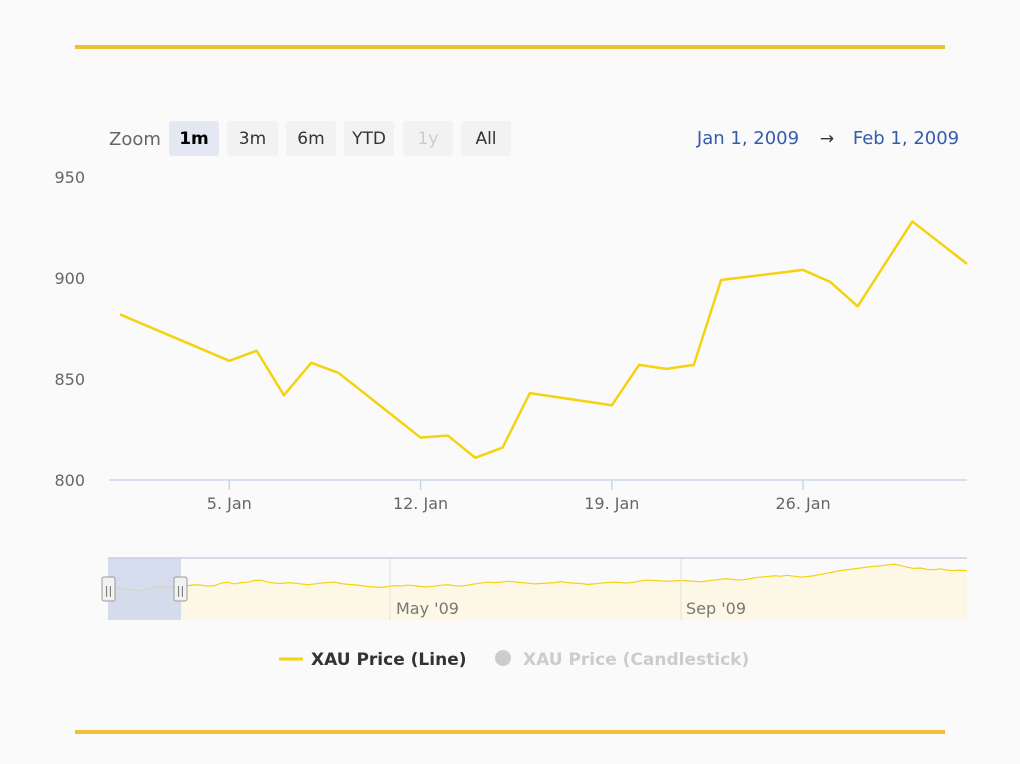  I want to click on right-handle-grip-icon: ||, so click(180, 590).